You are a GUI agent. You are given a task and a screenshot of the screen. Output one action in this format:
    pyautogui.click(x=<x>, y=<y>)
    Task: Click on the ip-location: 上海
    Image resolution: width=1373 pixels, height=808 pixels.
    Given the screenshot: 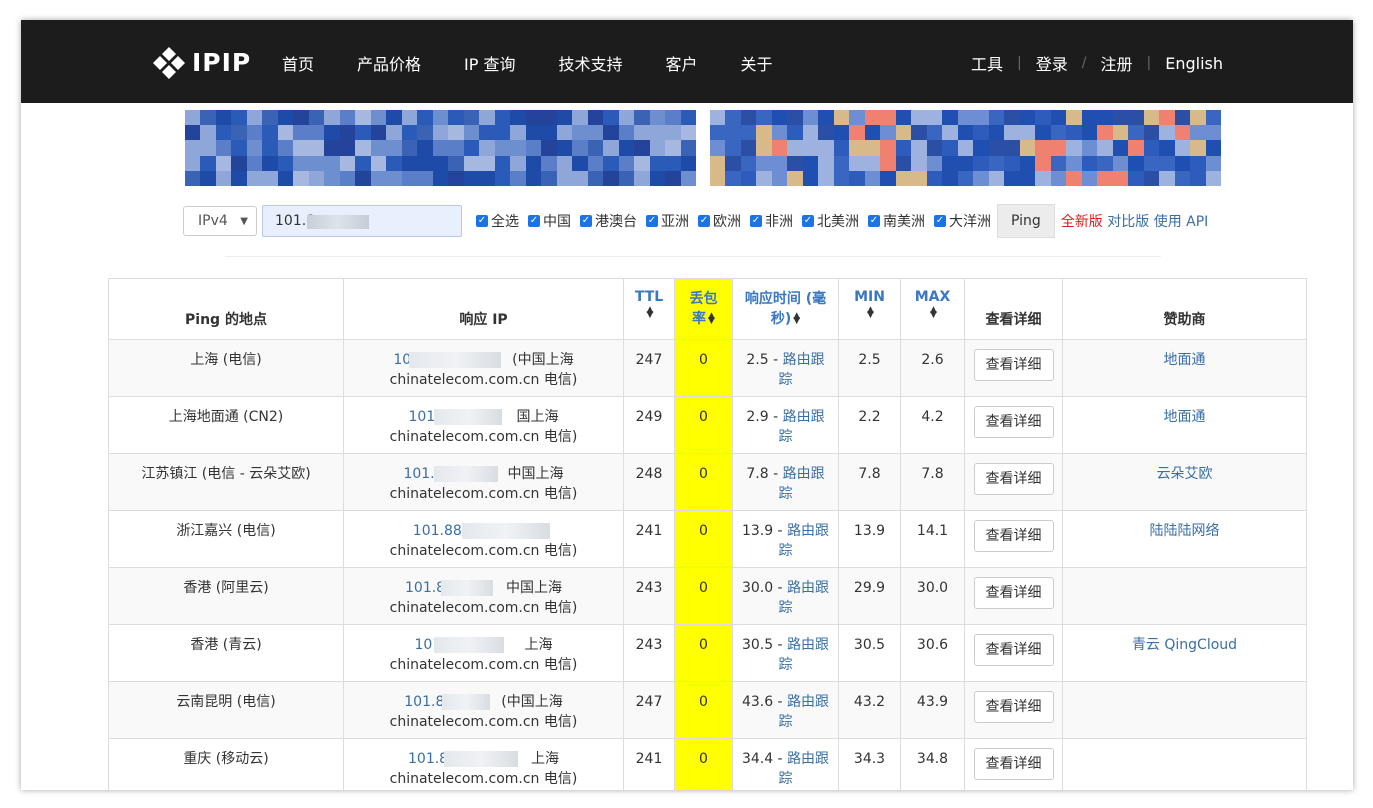 What is the action you would take?
    pyautogui.click(x=545, y=759)
    